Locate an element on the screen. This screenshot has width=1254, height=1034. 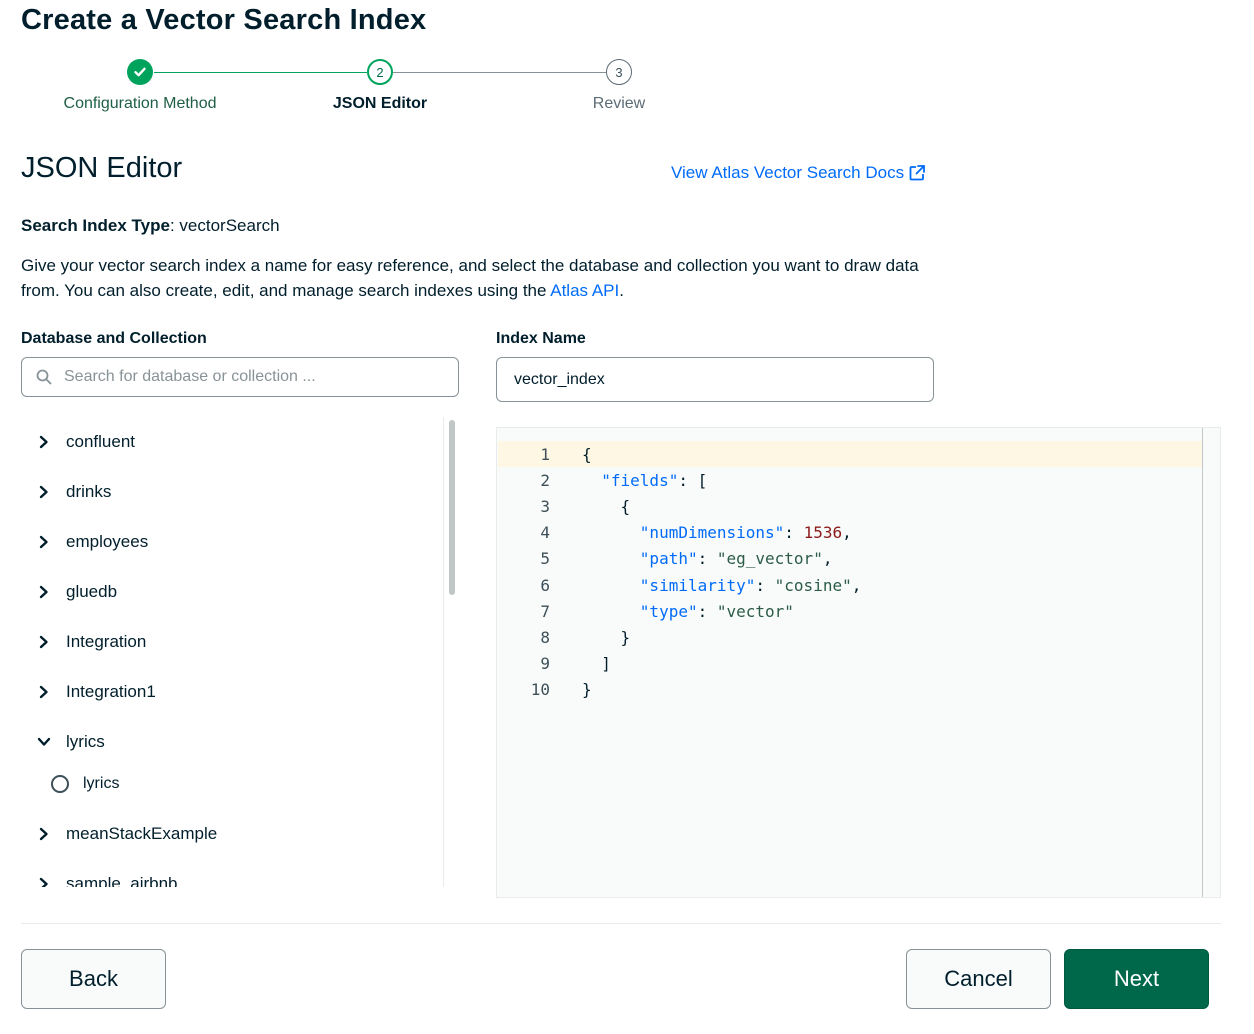
footer-divider is located at coordinates (621, 923).